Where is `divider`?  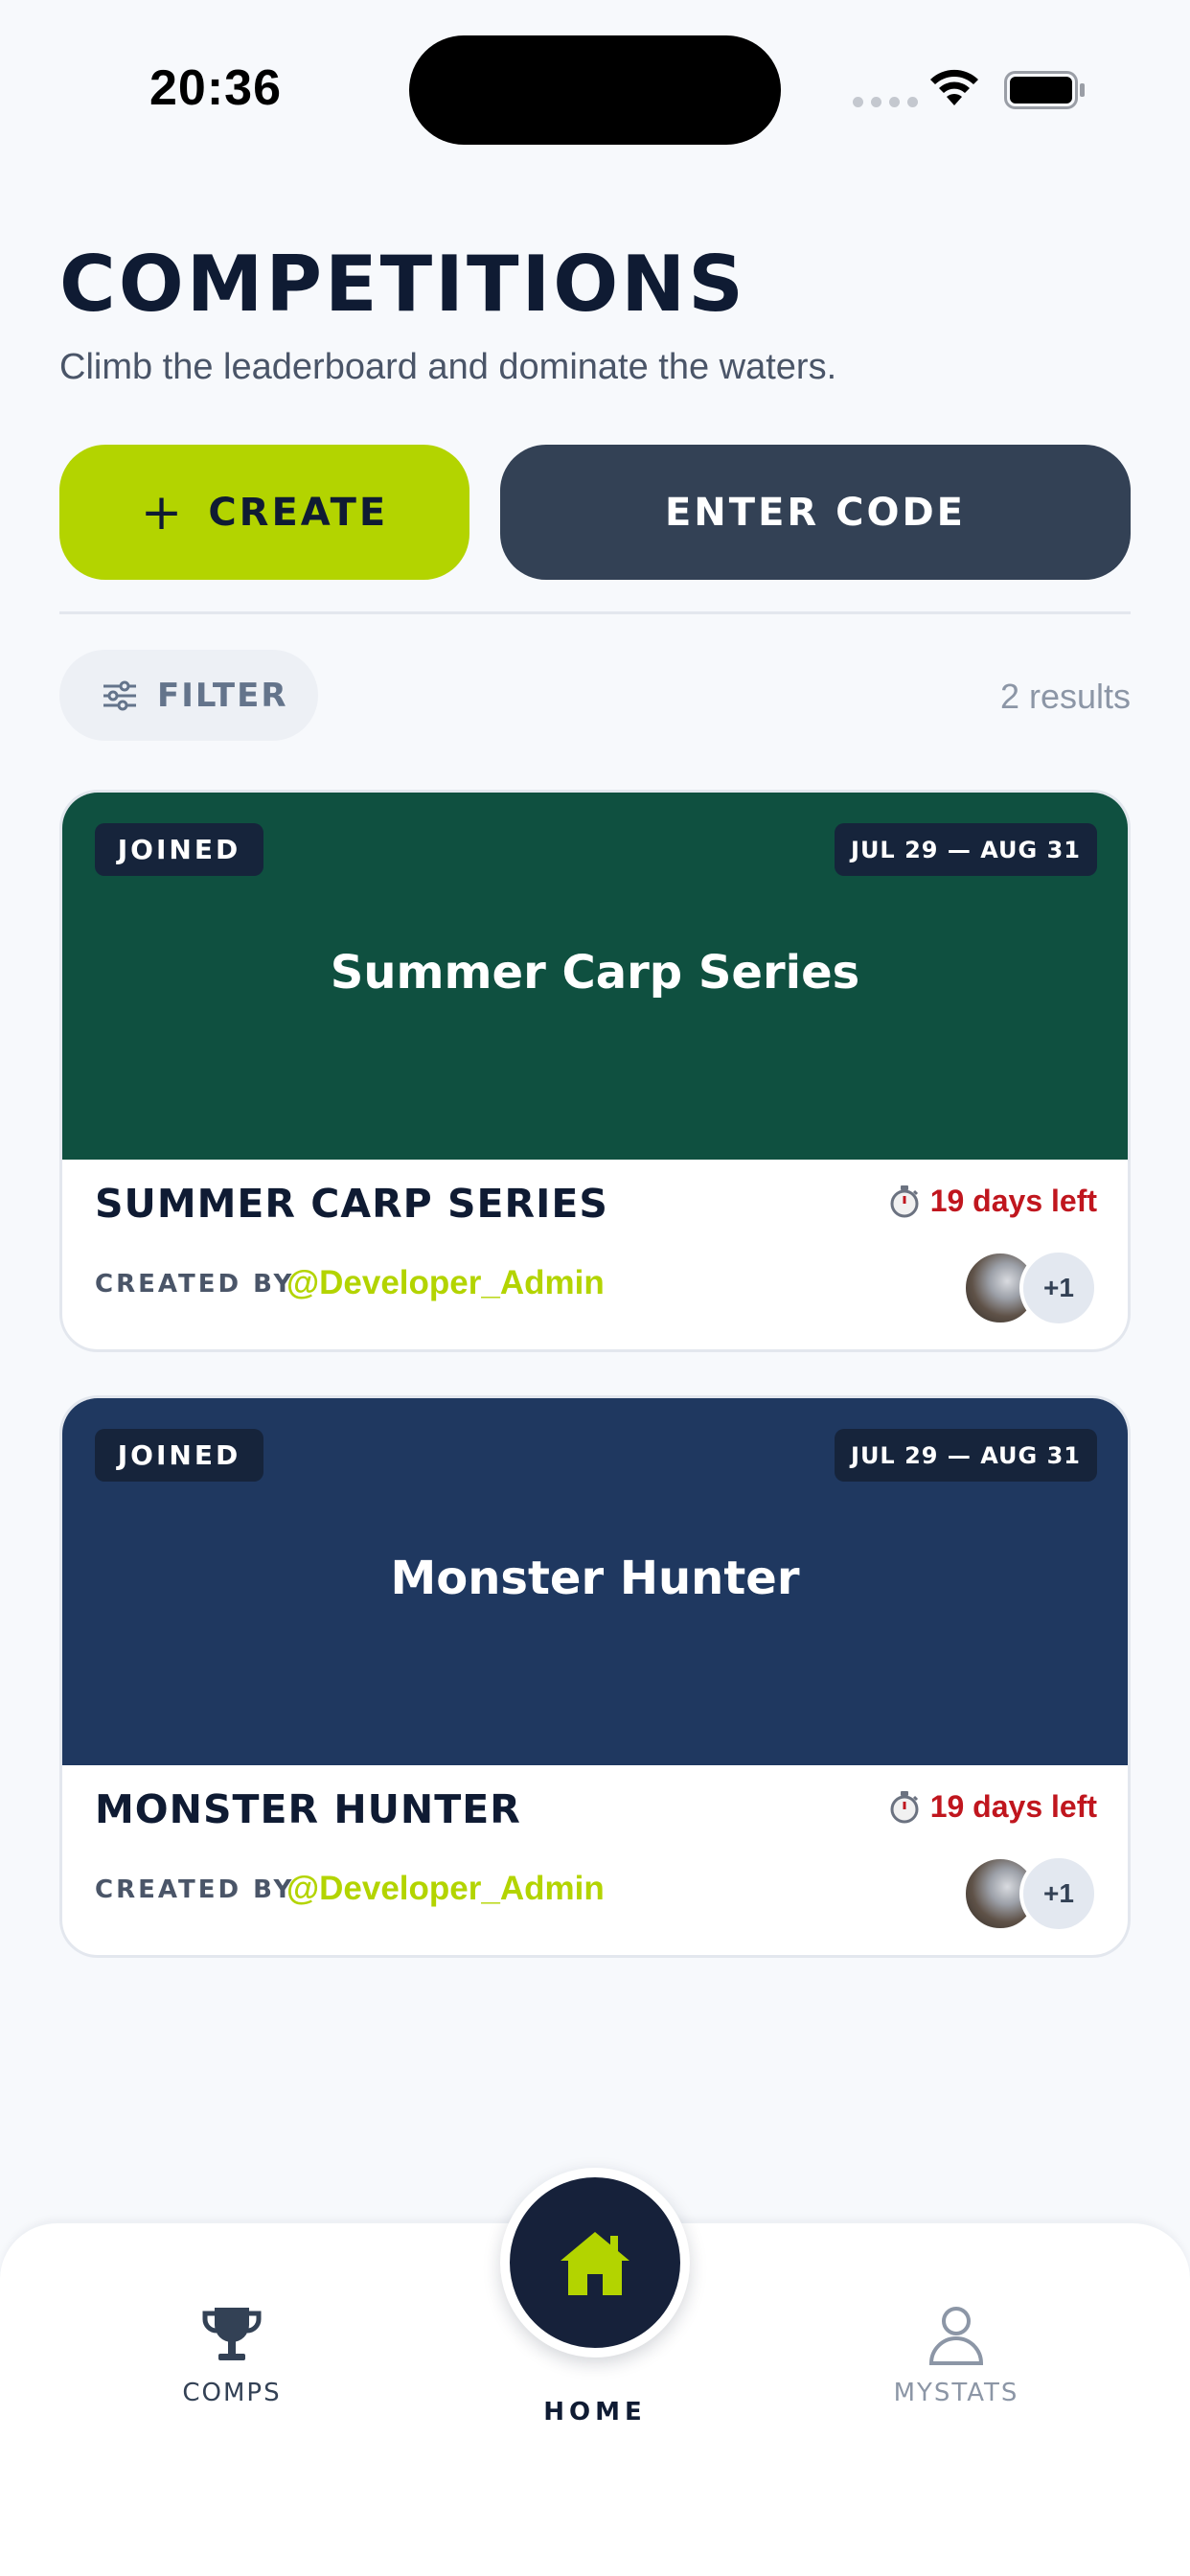 divider is located at coordinates (595, 612).